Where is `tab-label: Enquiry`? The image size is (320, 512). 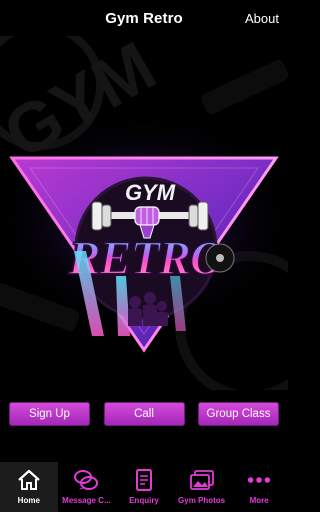
tab-label: Enquiry is located at coordinates (144, 500).